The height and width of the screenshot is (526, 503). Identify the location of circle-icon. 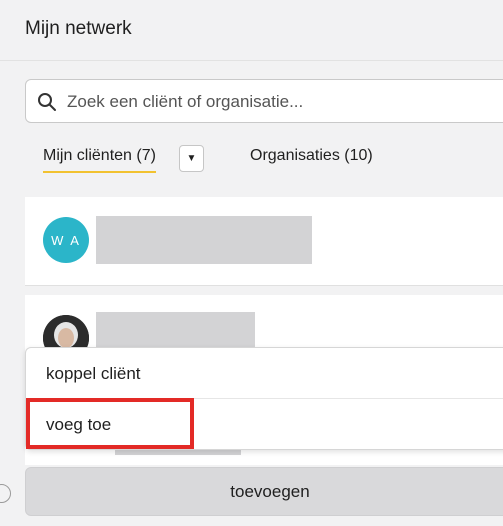
(5, 493).